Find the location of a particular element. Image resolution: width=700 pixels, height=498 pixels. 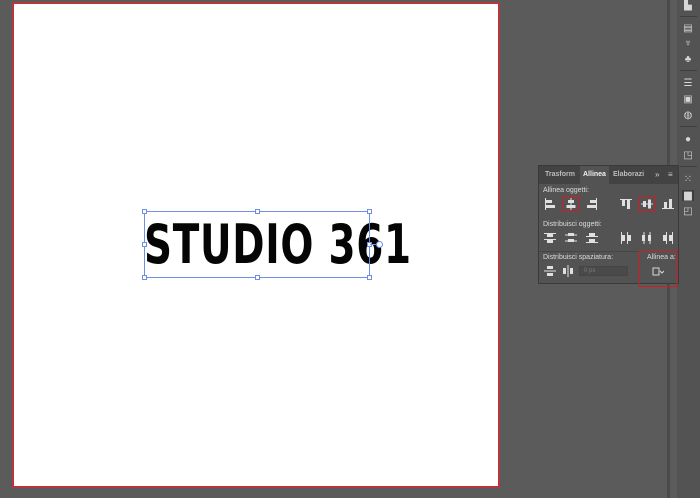

distribute-right-button is located at coordinates (668, 238).